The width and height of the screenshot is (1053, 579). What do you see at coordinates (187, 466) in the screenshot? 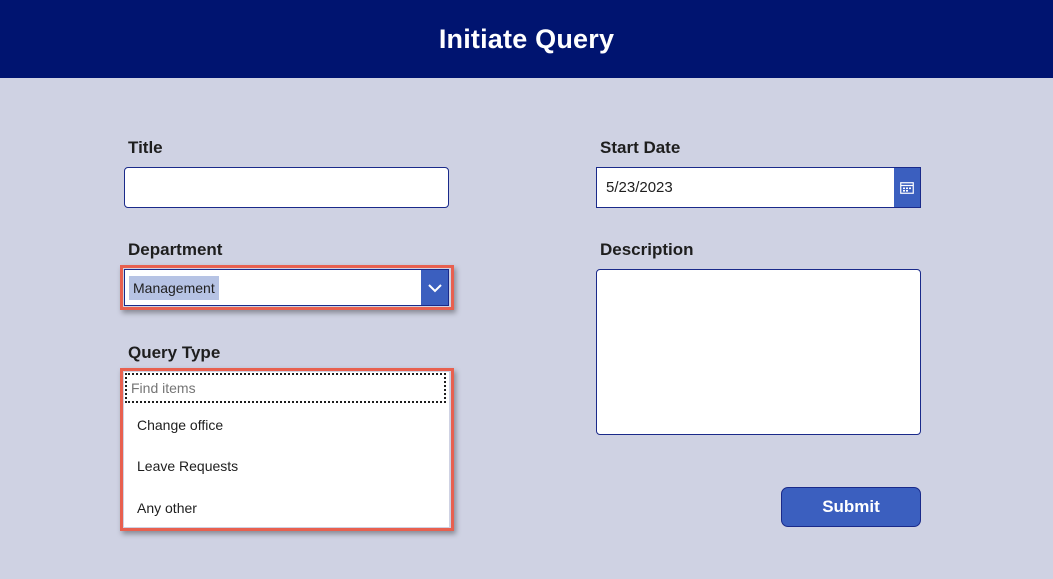
I see `query-type-option: Leave Requests` at bounding box center [187, 466].